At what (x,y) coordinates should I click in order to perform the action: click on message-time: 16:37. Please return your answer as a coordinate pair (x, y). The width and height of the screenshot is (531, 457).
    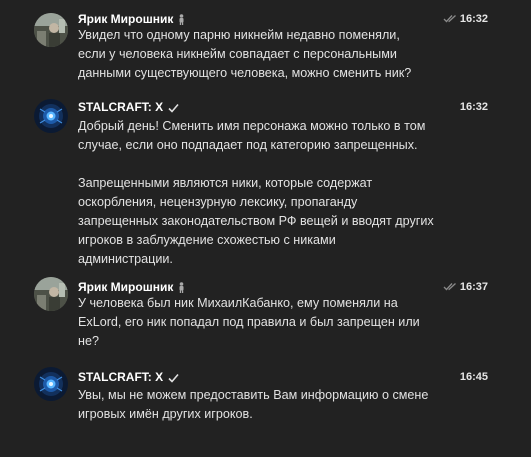
    Looking at the image, I should click on (465, 287).